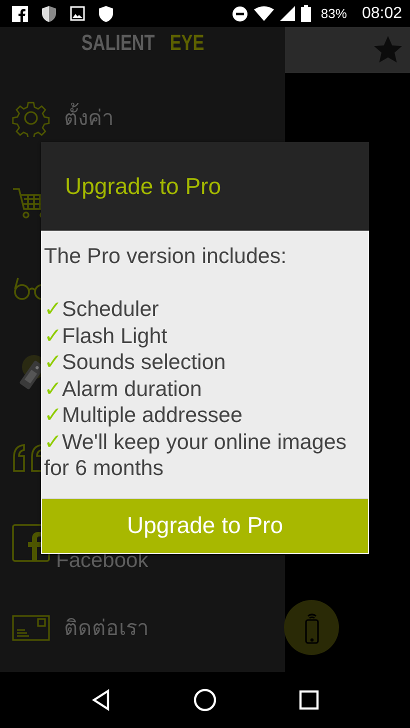 The height and width of the screenshot is (728, 410). What do you see at coordinates (287, 13) in the screenshot?
I see `signal-icon` at bounding box center [287, 13].